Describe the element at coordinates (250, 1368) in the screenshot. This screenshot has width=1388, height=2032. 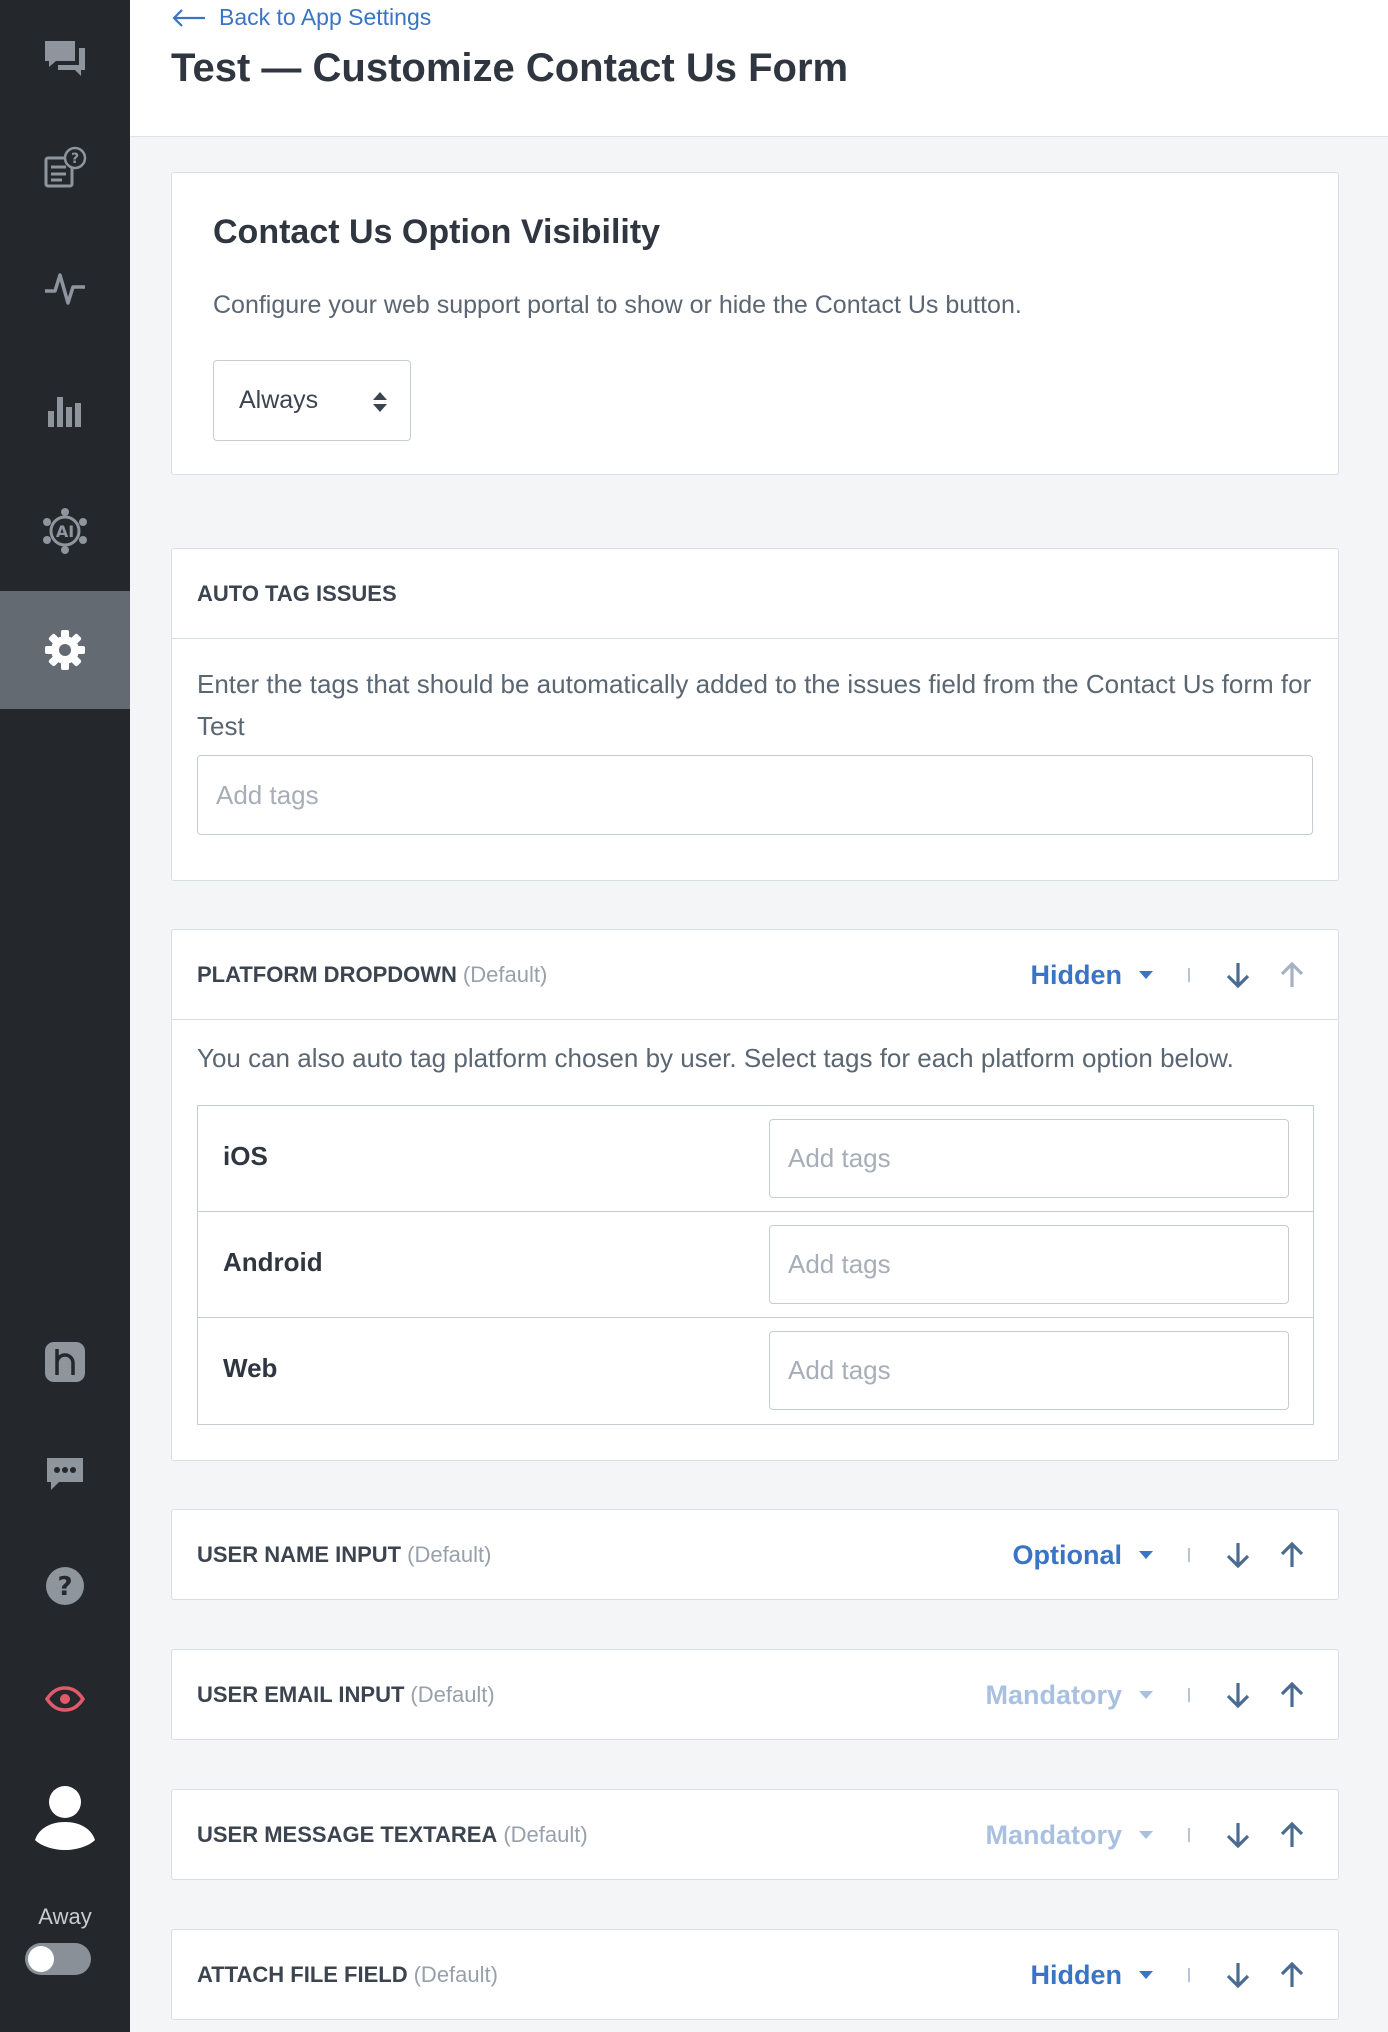
I see `platform-name: Web` at that location.